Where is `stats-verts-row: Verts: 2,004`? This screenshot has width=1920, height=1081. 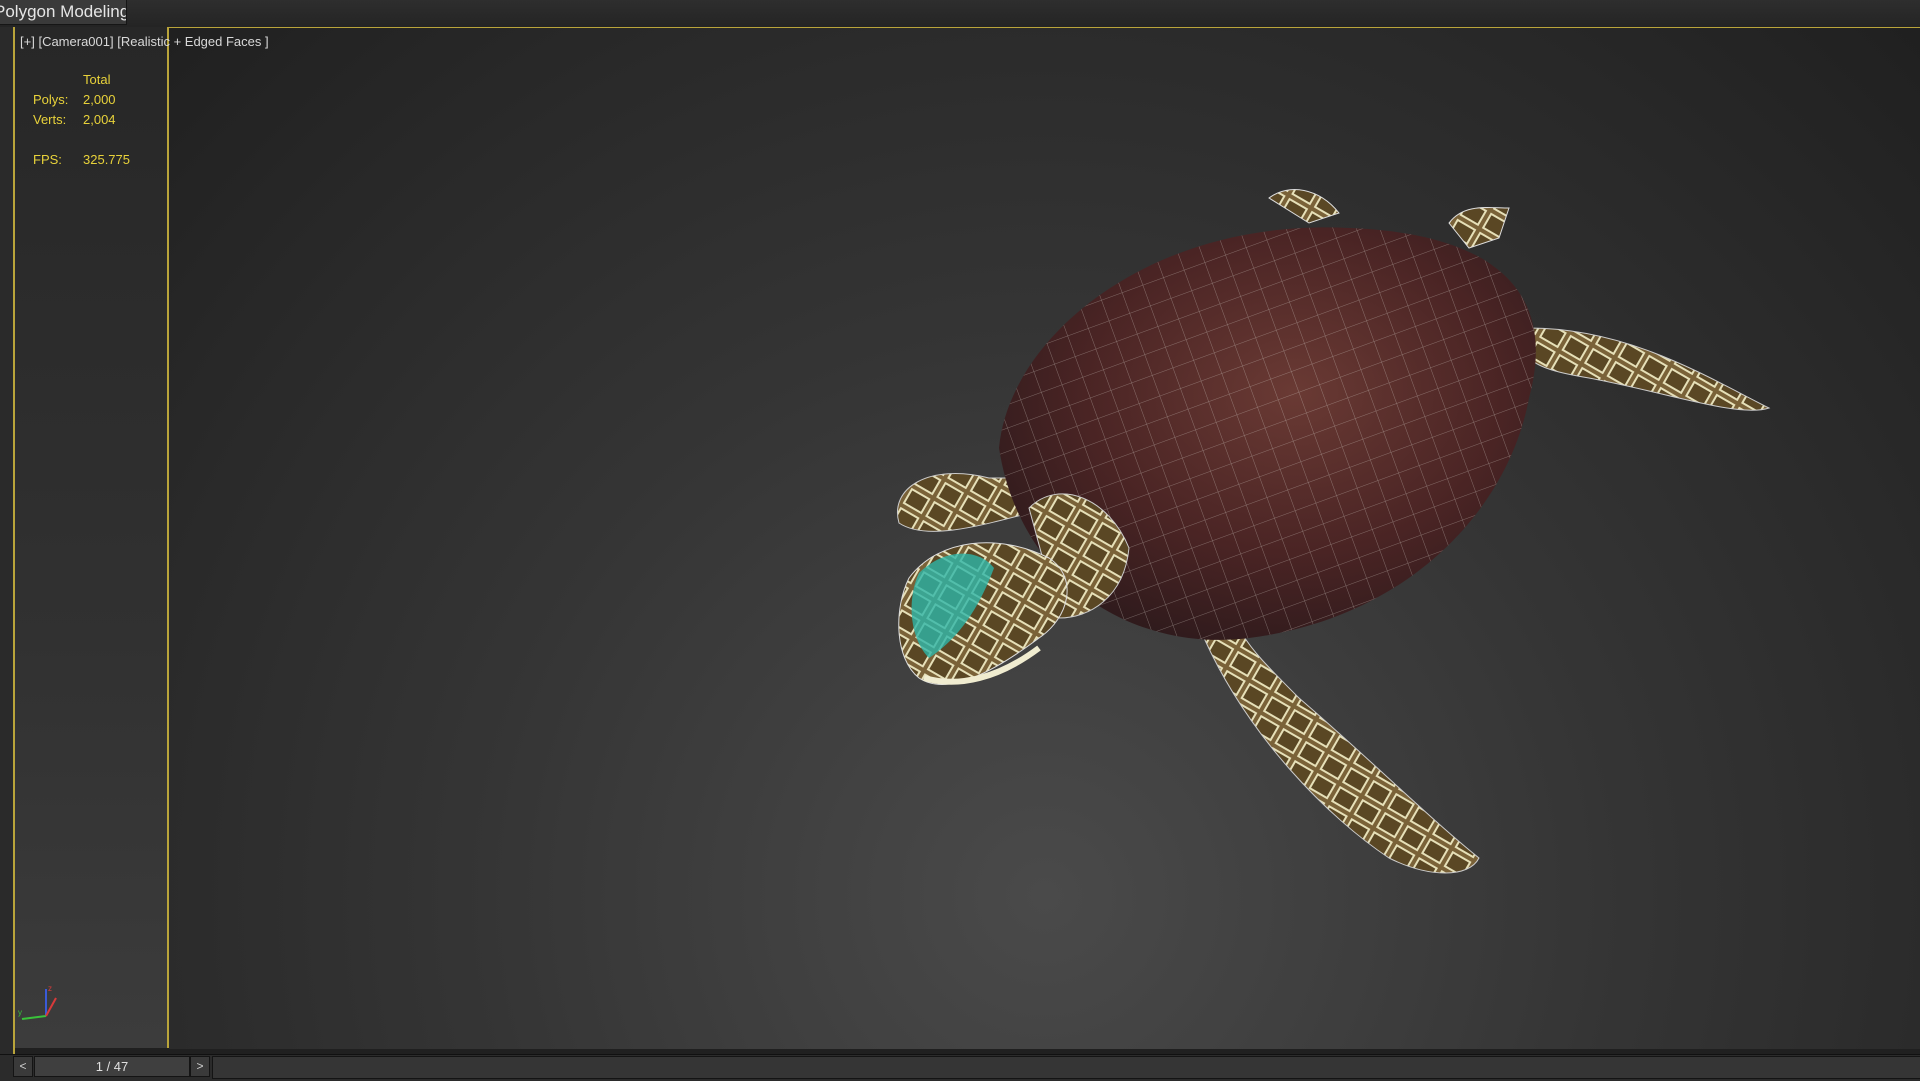 stats-verts-row: Verts: 2,004 is located at coordinates (81, 122).